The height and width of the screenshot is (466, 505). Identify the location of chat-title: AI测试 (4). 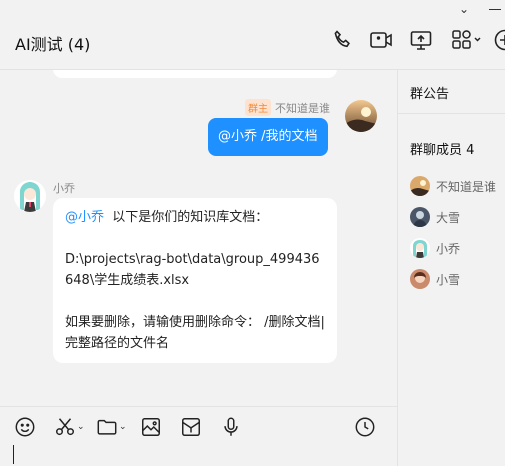
(53, 44).